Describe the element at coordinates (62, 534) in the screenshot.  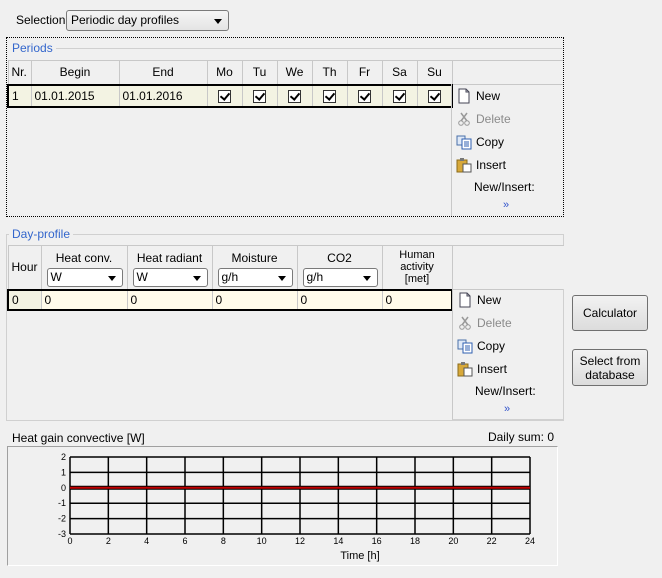
I see `y-tick-label: -3` at that location.